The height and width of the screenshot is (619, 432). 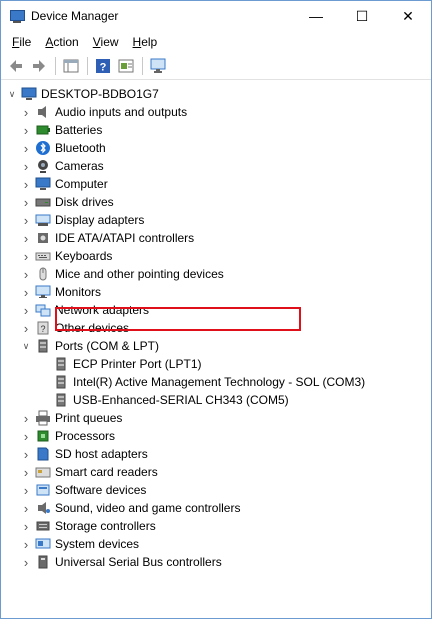 I want to click on tree-root: ∨ DESKTOP-BDBO1G7, so click(x=82, y=94).